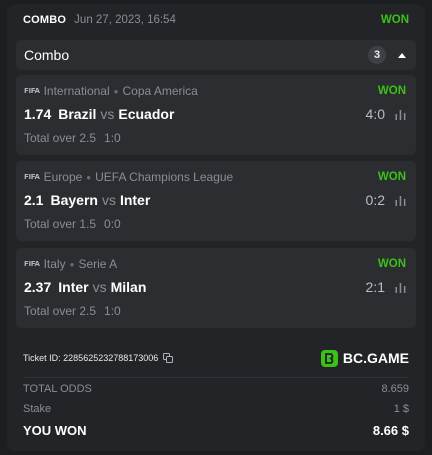 This screenshot has width=432, height=455. I want to click on home-team: Bayern, so click(74, 200).